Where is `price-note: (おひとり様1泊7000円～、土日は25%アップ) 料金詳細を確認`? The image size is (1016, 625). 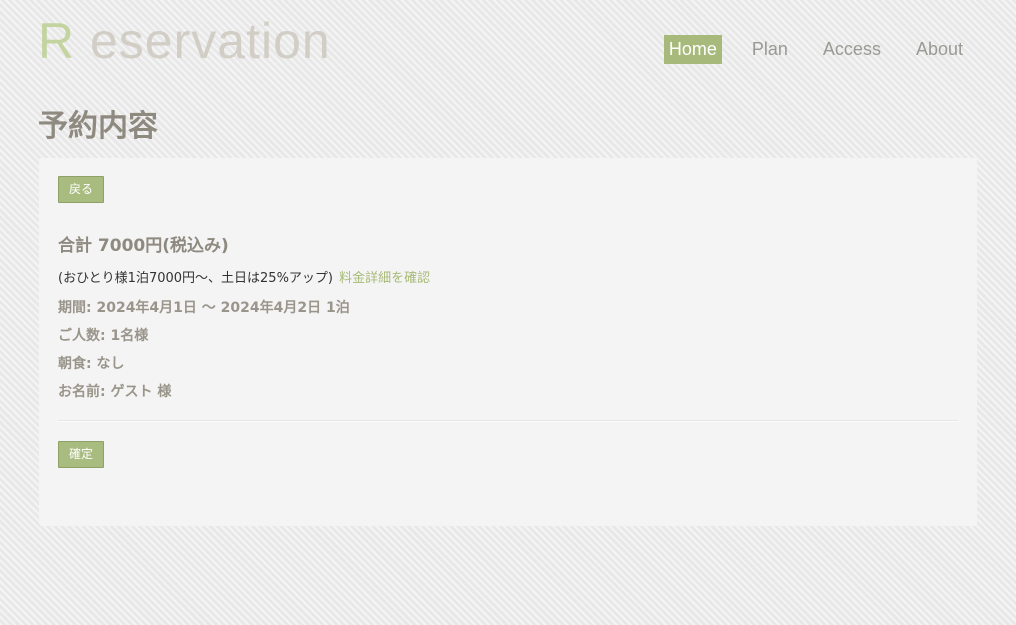 price-note: (おひとり様1泊7000円～、土日は25%アップ) 料金詳細を確認 is located at coordinates (244, 279).